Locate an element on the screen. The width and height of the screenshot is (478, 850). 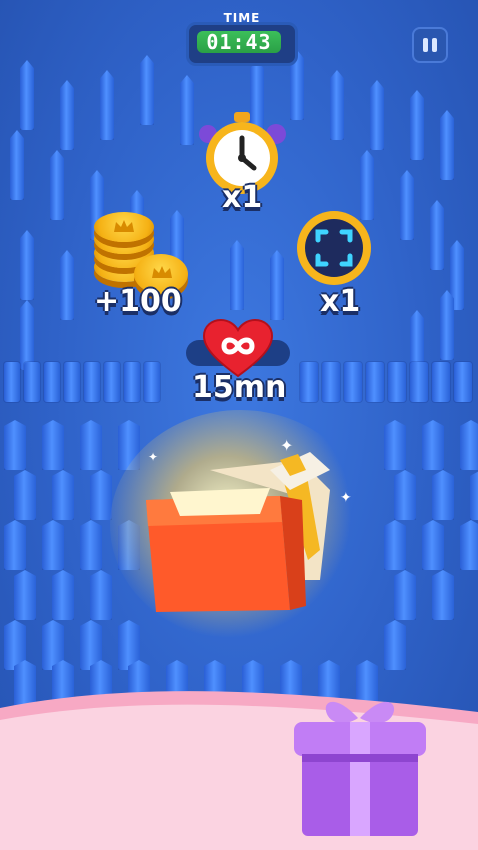
gift-box-icon is located at coordinates (238, 532).